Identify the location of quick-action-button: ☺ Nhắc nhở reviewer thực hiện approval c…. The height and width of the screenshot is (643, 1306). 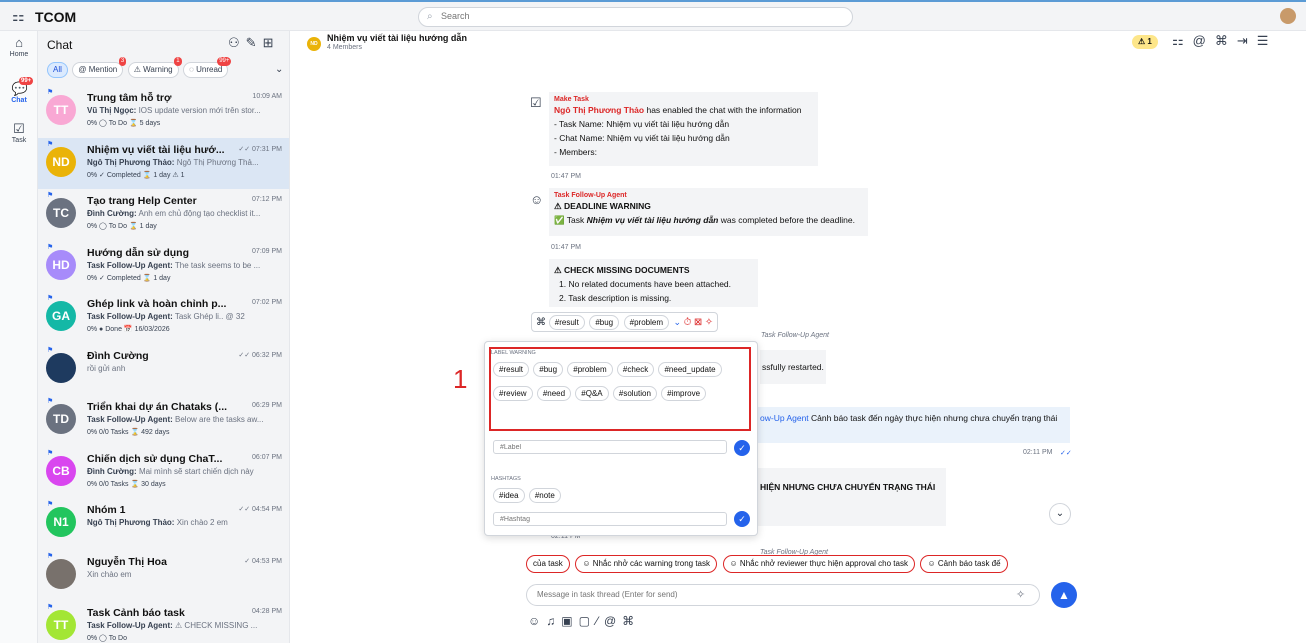
(818, 564).